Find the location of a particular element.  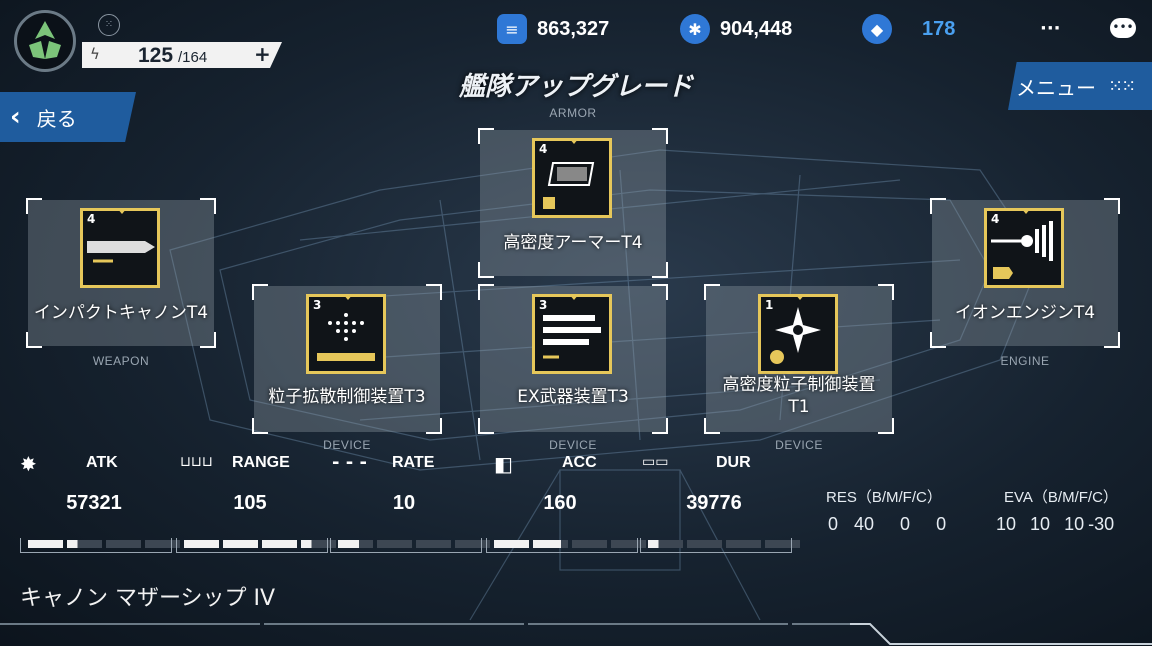

stat-name: ACC is located at coordinates (579, 462).